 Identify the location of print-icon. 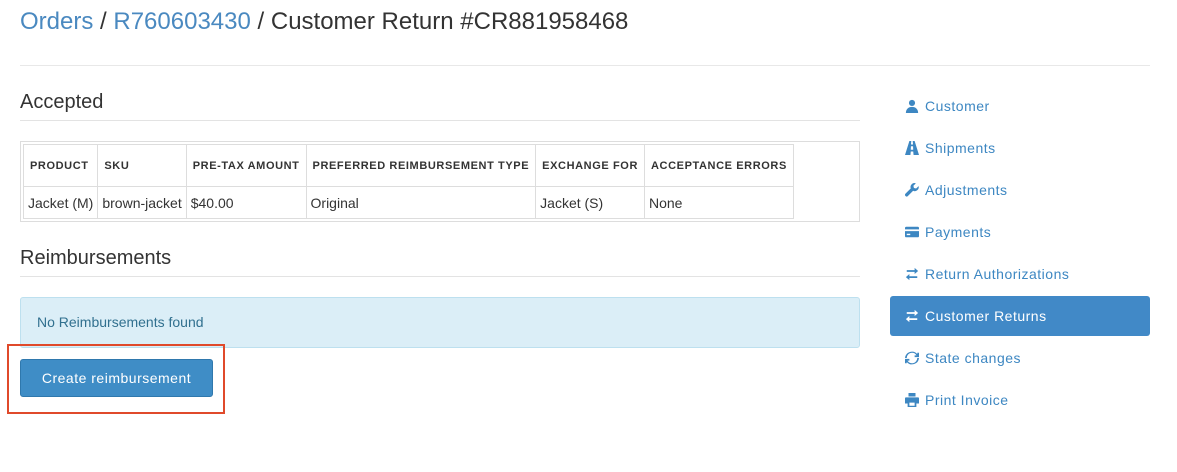
(911, 400).